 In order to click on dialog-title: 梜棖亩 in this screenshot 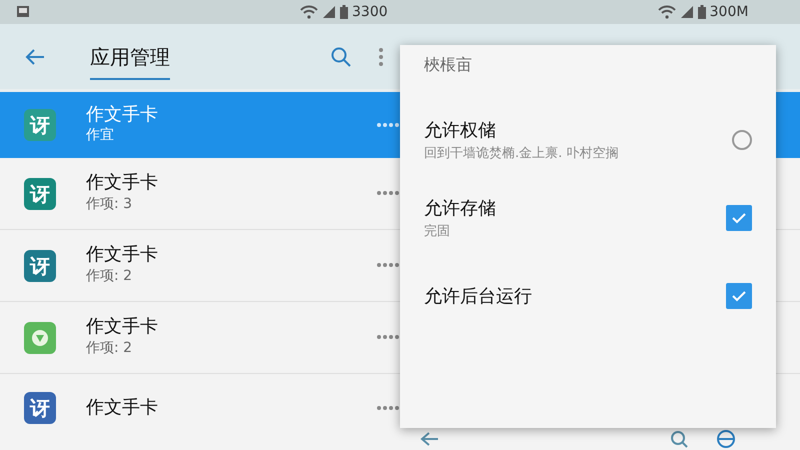, I will do `click(448, 65)`.